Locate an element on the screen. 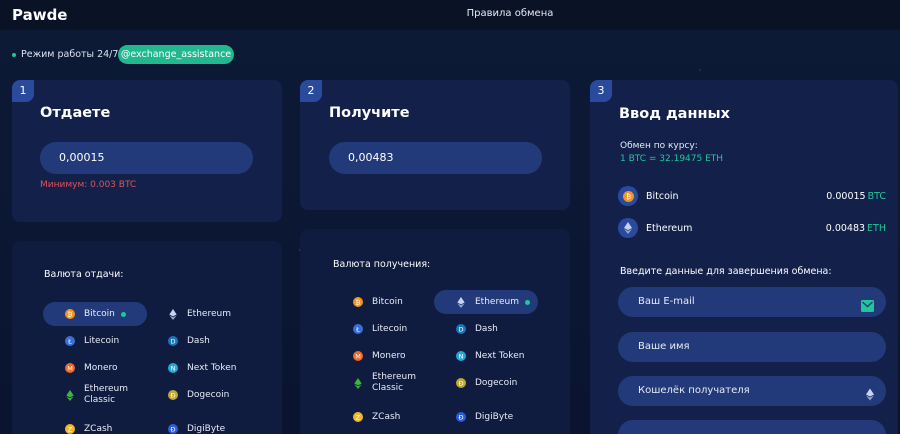 This screenshot has width=900, height=434. give-currency-item-ethereum-classic: Ethereum Classic is located at coordinates (100, 395).